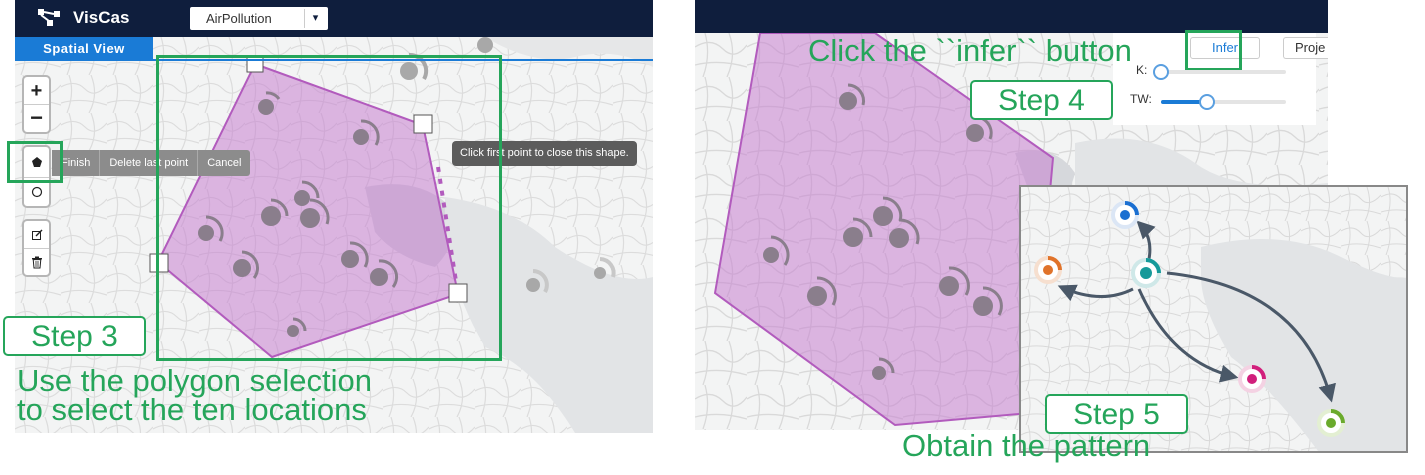 The image size is (1425, 475). What do you see at coordinates (1223, 72) in the screenshot?
I see `k-slider-track` at bounding box center [1223, 72].